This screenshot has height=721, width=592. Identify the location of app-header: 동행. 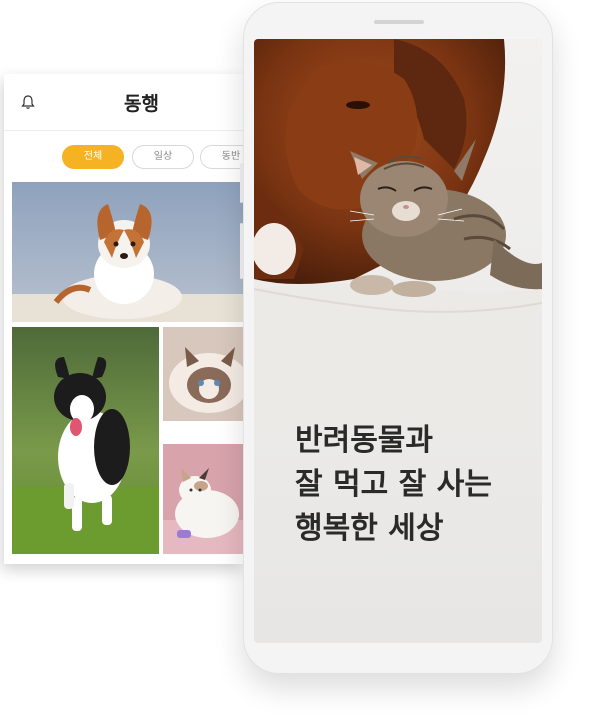
(124, 102).